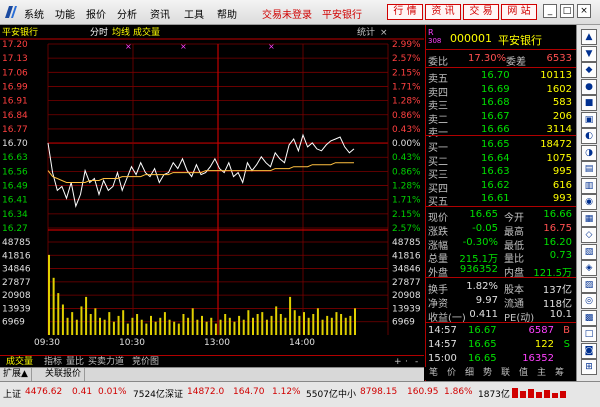 This screenshot has height=407, width=600. I want to click on stat-row: 换手 1.82% 股本 137亿, so click(501, 288).